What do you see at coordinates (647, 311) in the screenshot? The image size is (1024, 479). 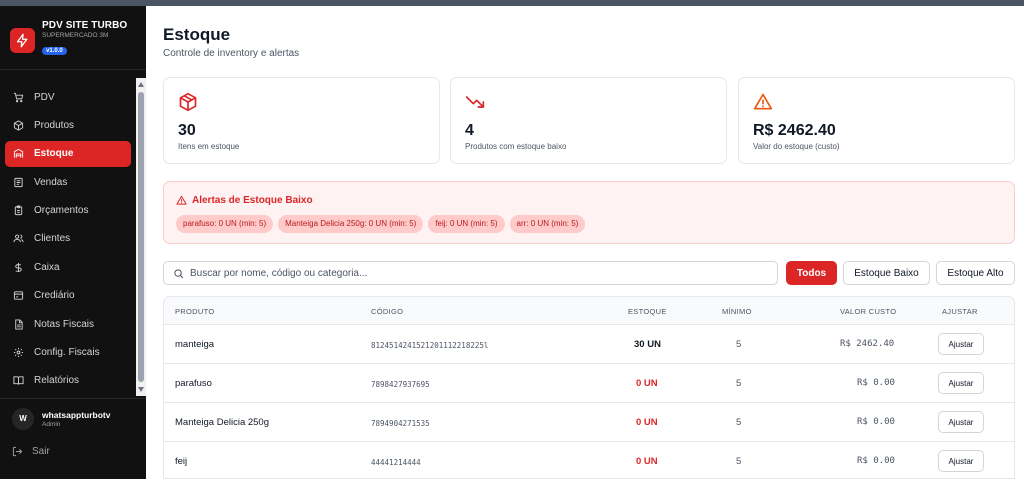 I see `column-header-stock: ESTOQUE` at bounding box center [647, 311].